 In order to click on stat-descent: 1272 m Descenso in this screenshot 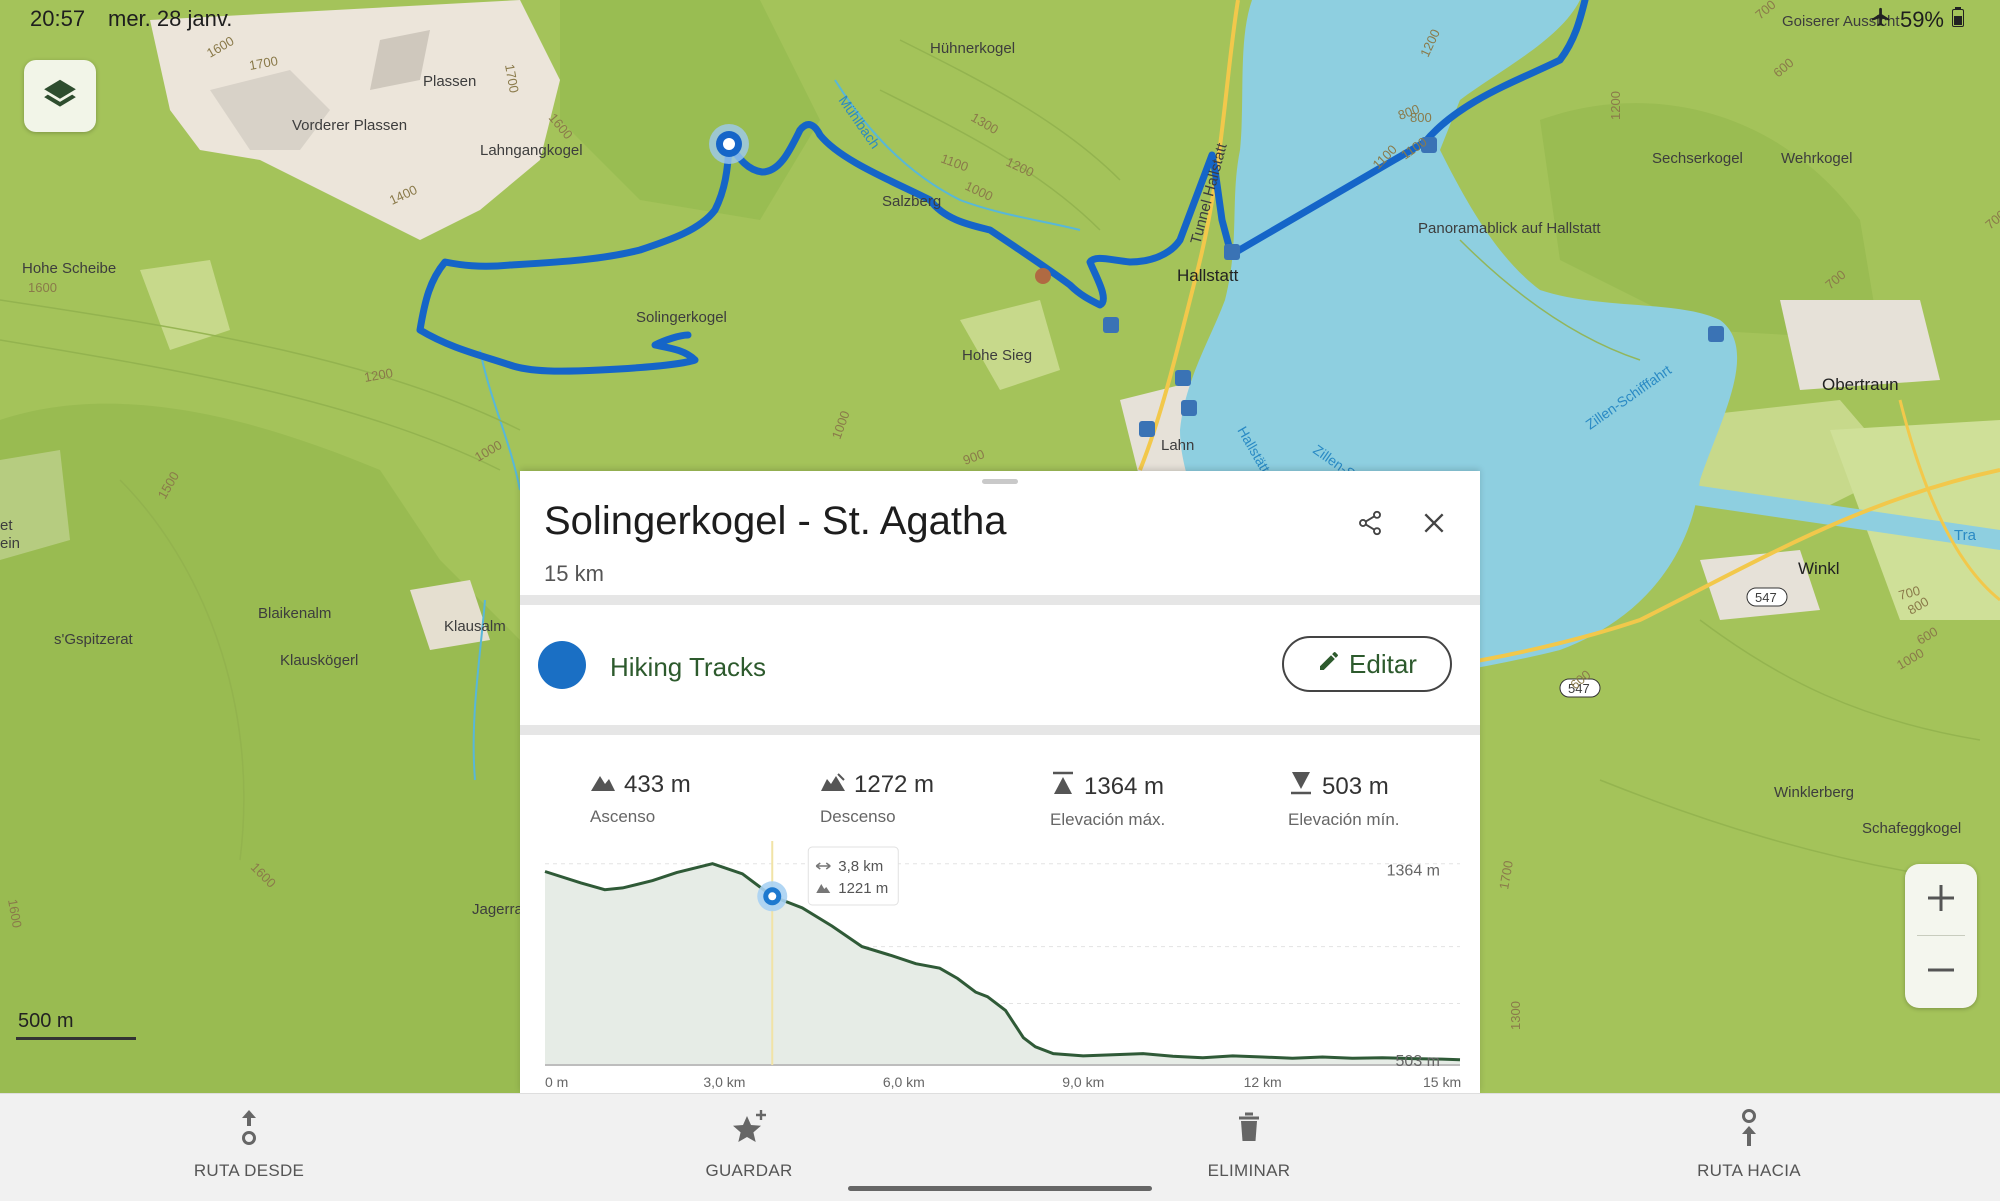, I will do `click(877, 799)`.